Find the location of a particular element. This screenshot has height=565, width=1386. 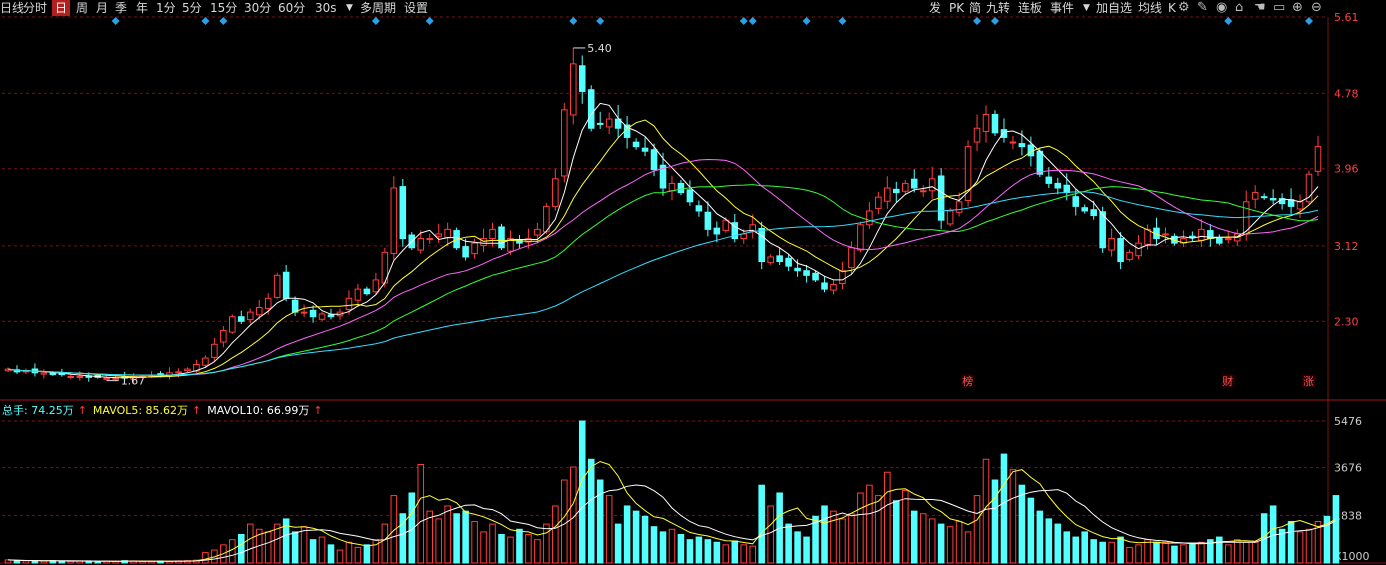

volume-legend-item: MAVOL5: 85.62万 is located at coordinates (140, 410).